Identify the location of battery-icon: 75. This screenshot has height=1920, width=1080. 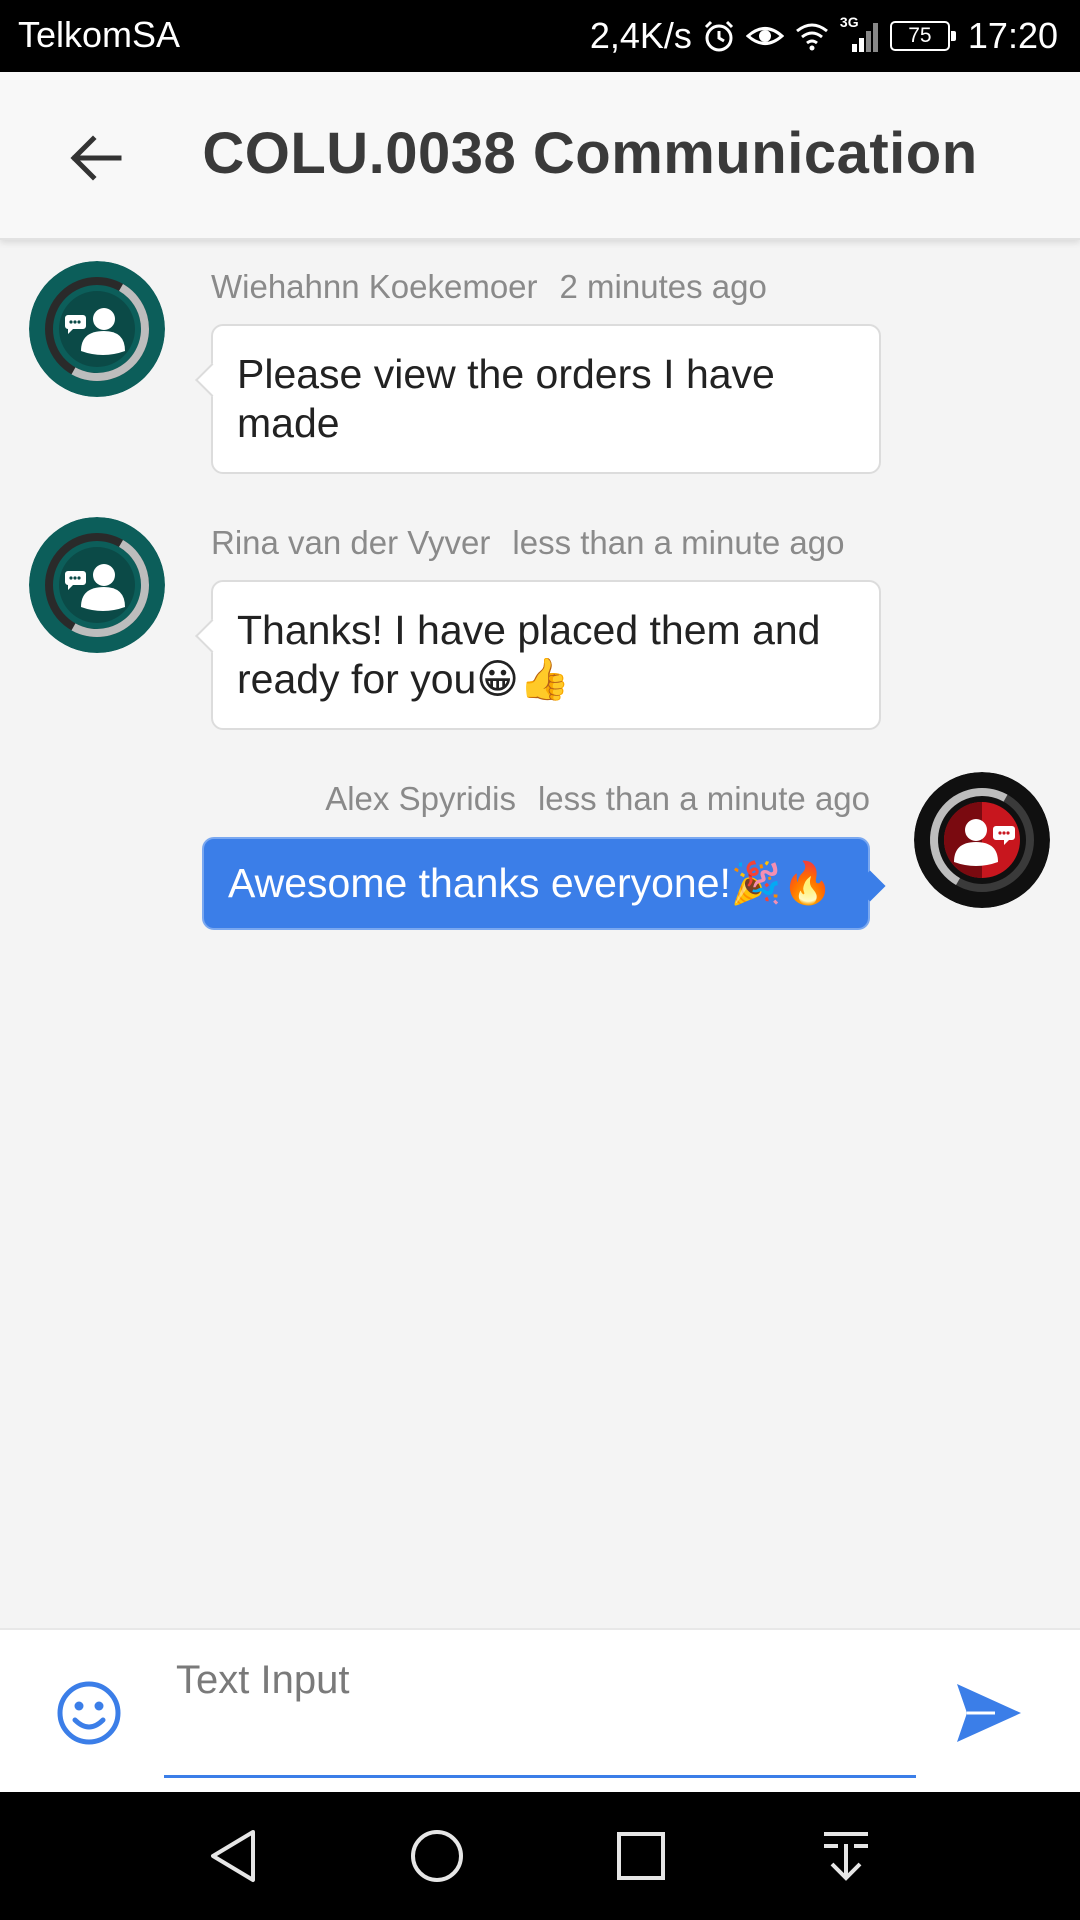
(922, 36).